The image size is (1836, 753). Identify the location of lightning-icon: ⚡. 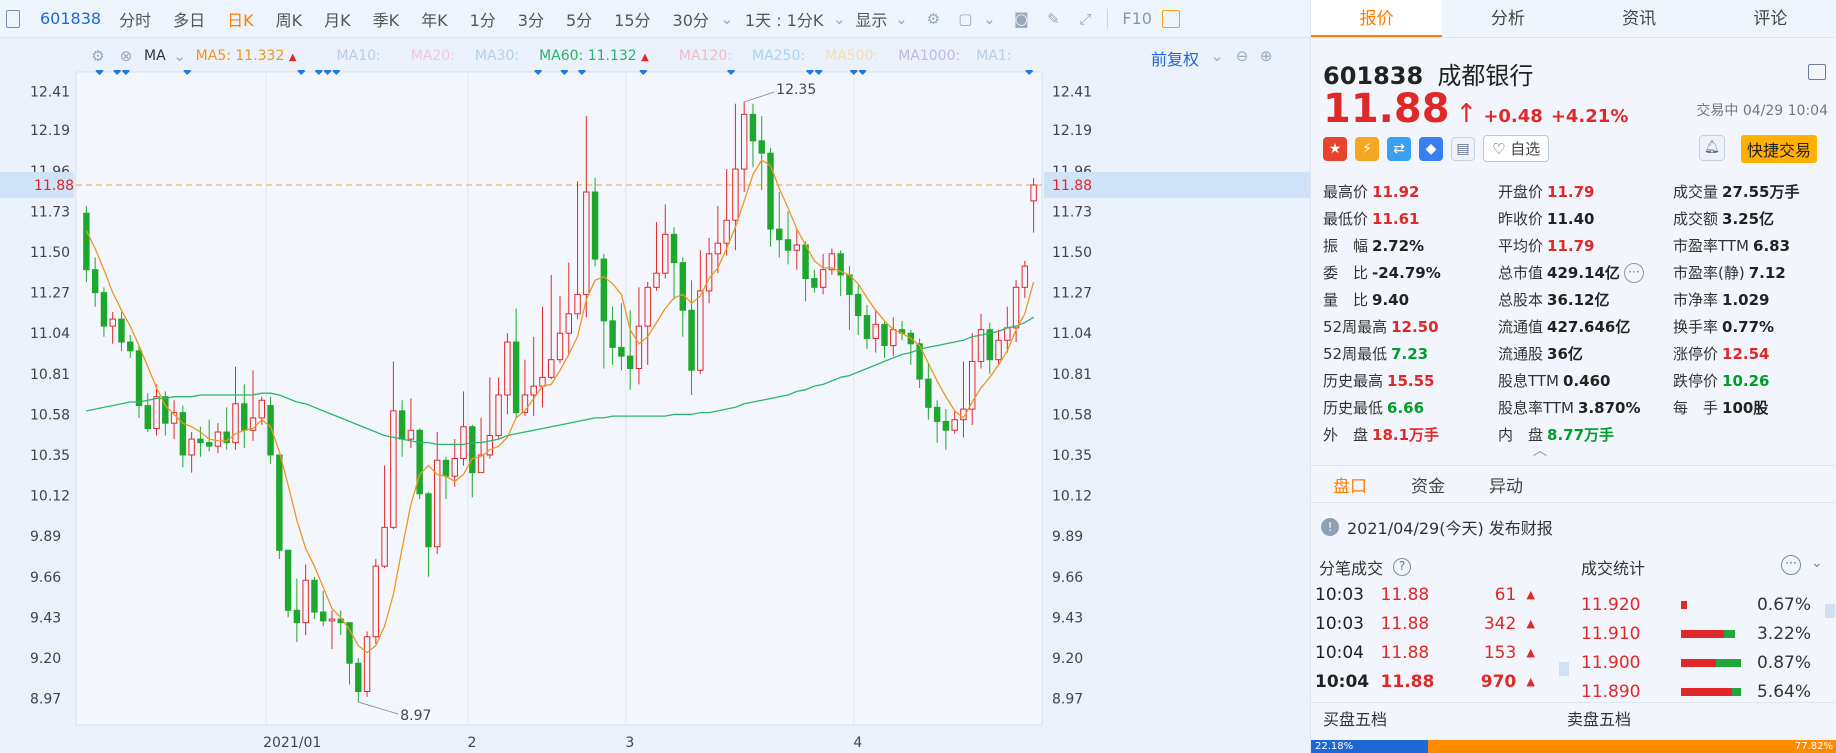
(1367, 148).